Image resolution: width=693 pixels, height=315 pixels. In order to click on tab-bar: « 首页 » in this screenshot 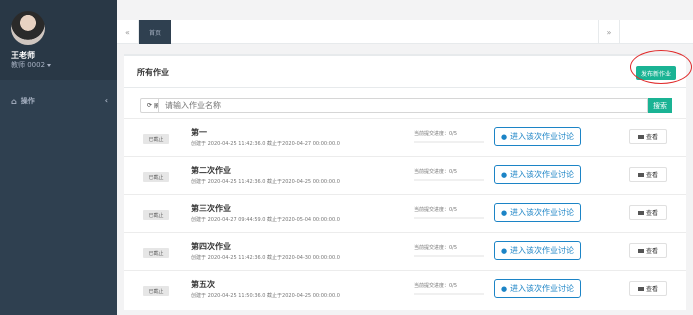, I will do `click(405, 32)`.